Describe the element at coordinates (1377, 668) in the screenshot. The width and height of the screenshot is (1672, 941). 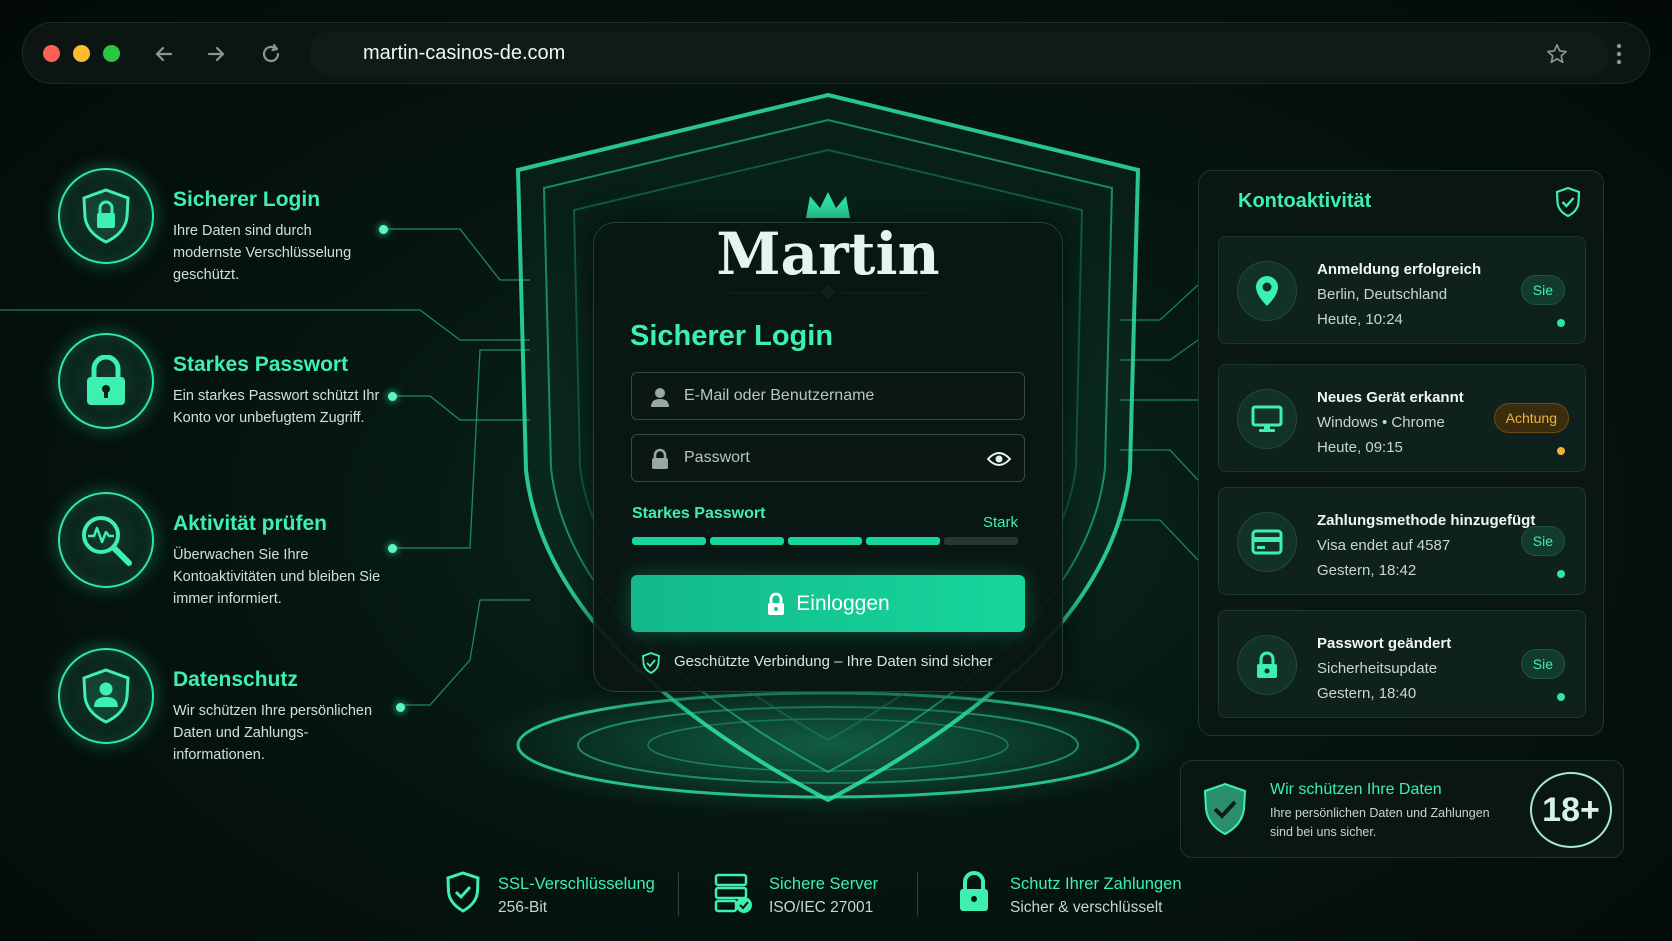
I see `activity-detail: Sicherheitsupdate` at that location.